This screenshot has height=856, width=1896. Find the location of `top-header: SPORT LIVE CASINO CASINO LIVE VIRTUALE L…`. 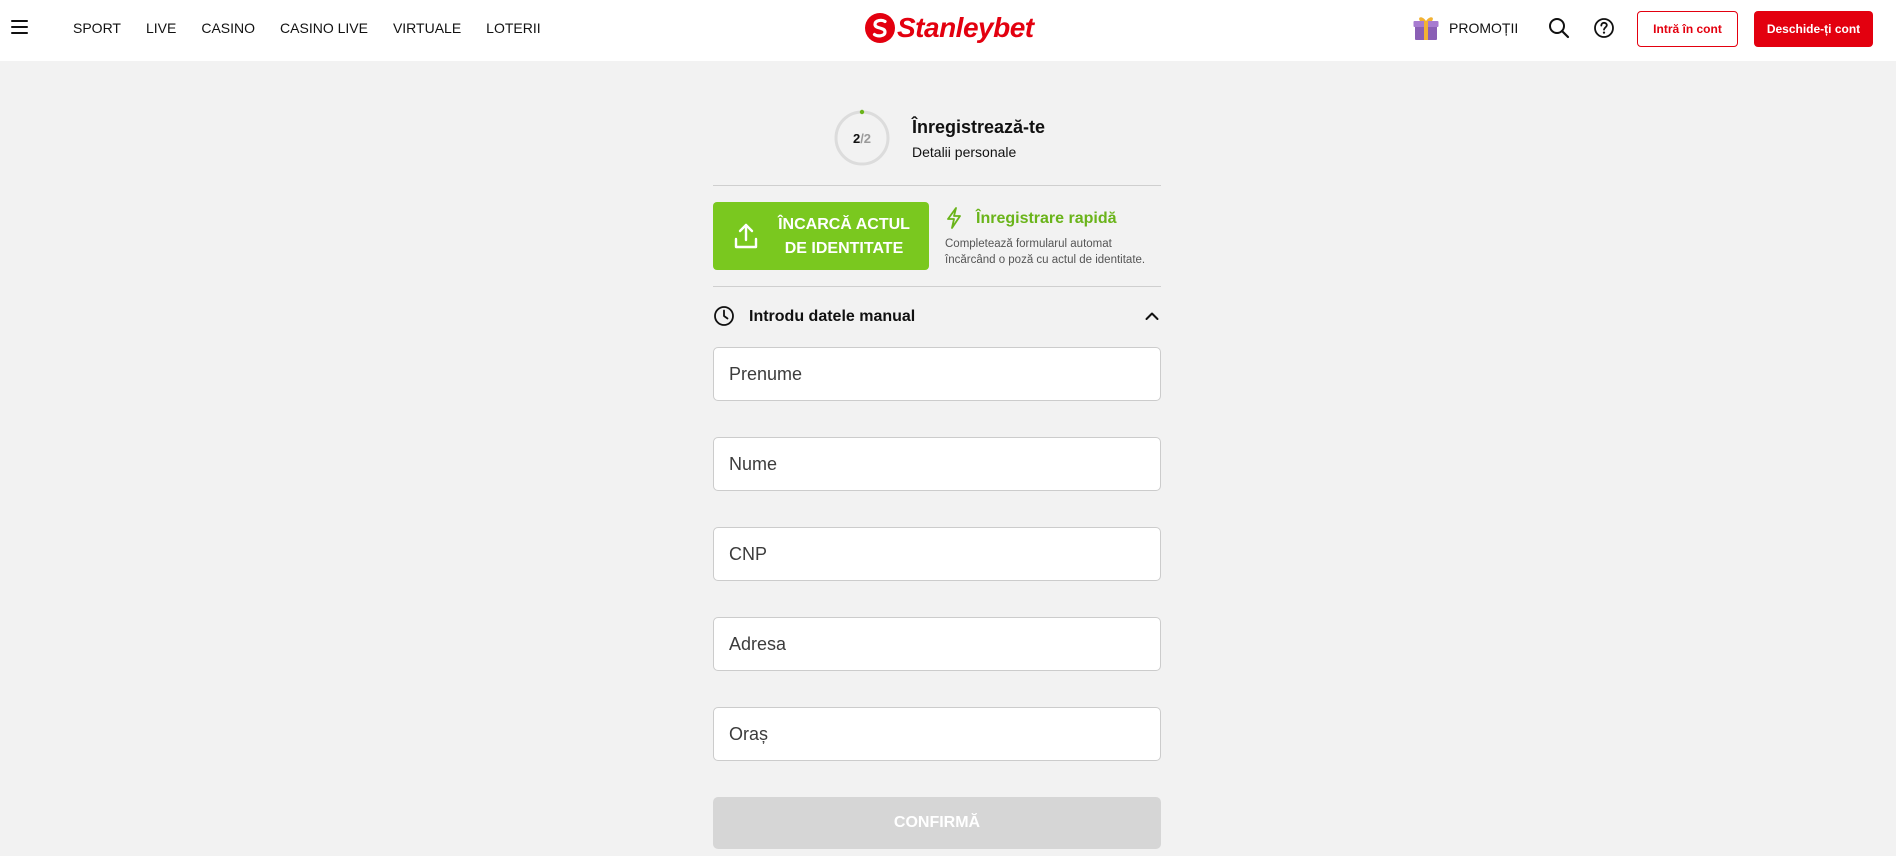

top-header: SPORT LIVE CASINO CASINO LIVE VIRTUALE L… is located at coordinates (948, 30).